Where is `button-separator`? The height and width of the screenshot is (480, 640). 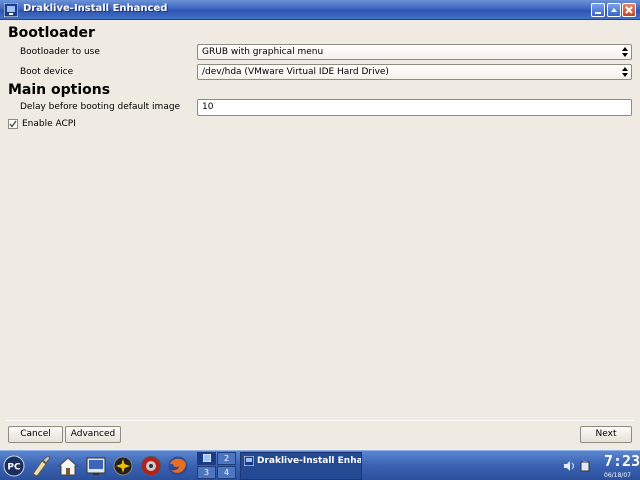
button-separator is located at coordinates (320, 420).